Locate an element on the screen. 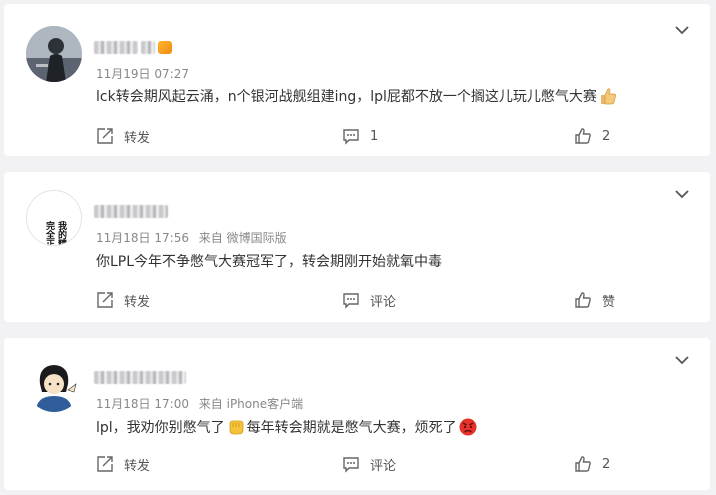  vip-badge-icon is located at coordinates (165, 47).